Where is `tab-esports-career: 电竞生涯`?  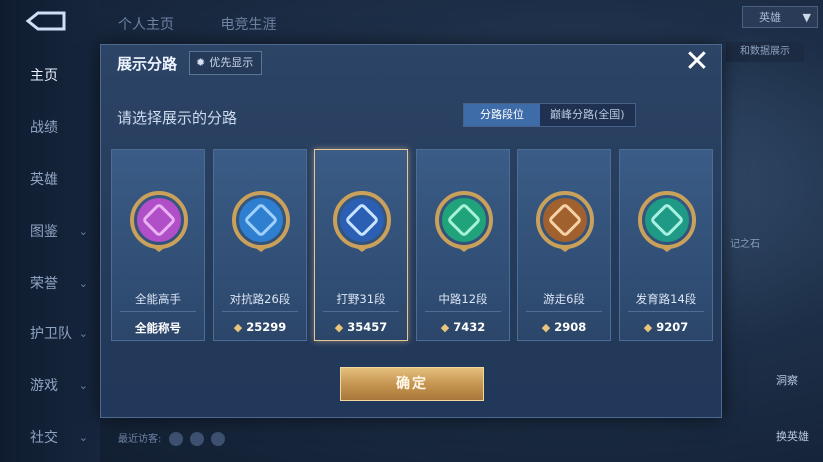 tab-esports-career: 电竞生涯 is located at coordinates (248, 25).